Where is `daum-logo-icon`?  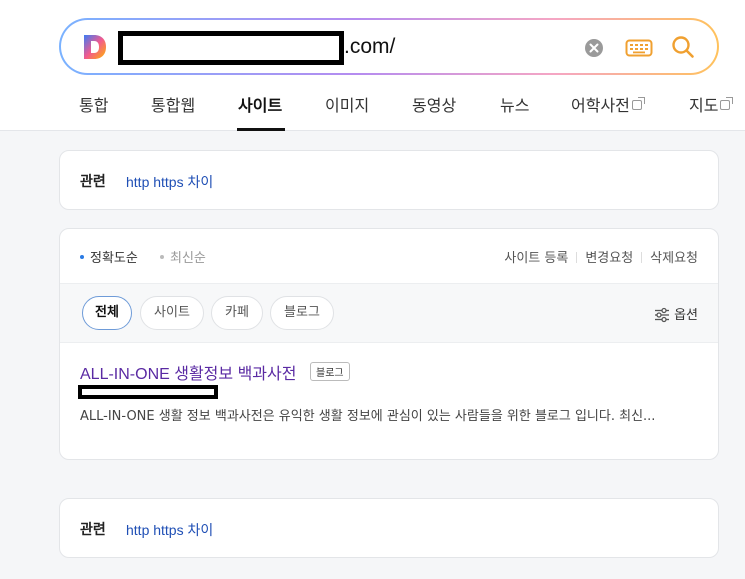 daum-logo-icon is located at coordinates (95, 47).